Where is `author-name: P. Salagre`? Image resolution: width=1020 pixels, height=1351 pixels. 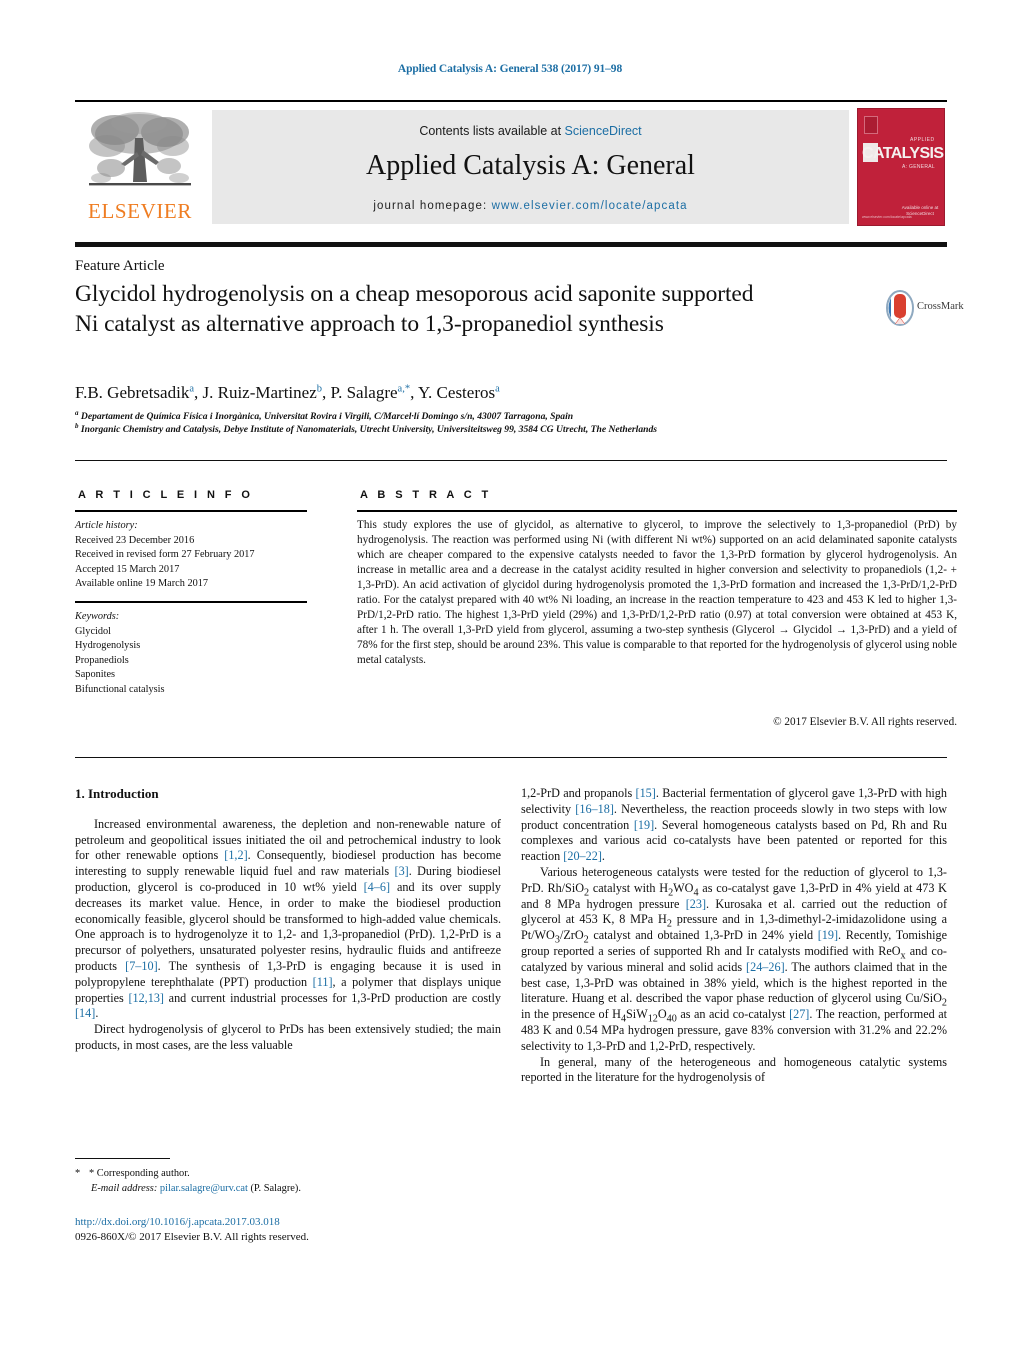 author-name: P. Salagre is located at coordinates (364, 392).